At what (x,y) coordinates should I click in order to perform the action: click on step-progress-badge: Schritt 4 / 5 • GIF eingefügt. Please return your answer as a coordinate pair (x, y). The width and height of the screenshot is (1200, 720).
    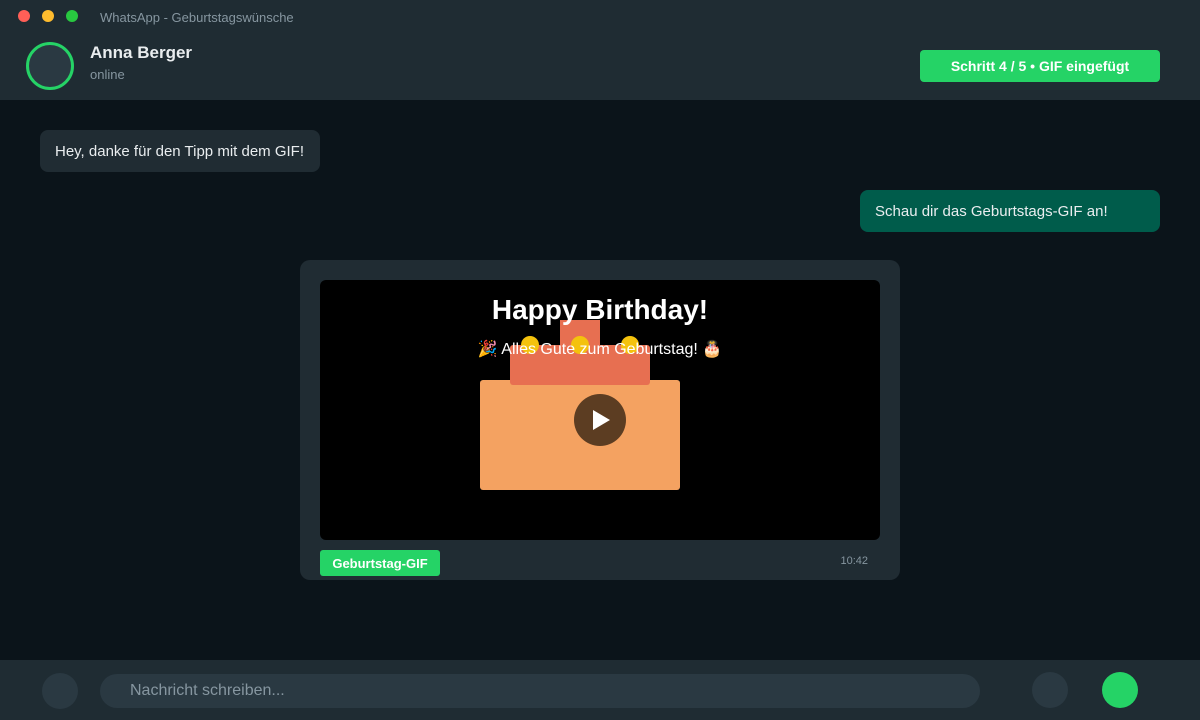
    Looking at the image, I should click on (1040, 66).